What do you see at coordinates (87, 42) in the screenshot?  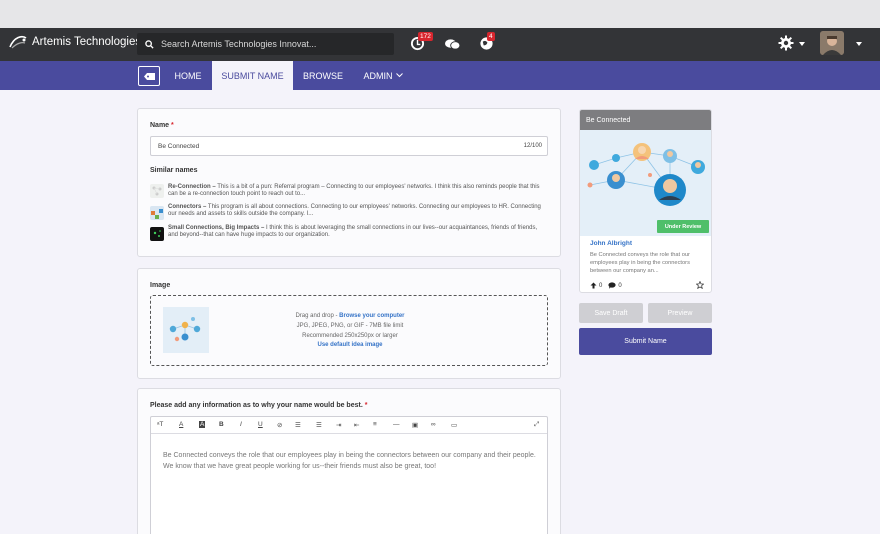 I see `company-name: Artemis Technologies` at bounding box center [87, 42].